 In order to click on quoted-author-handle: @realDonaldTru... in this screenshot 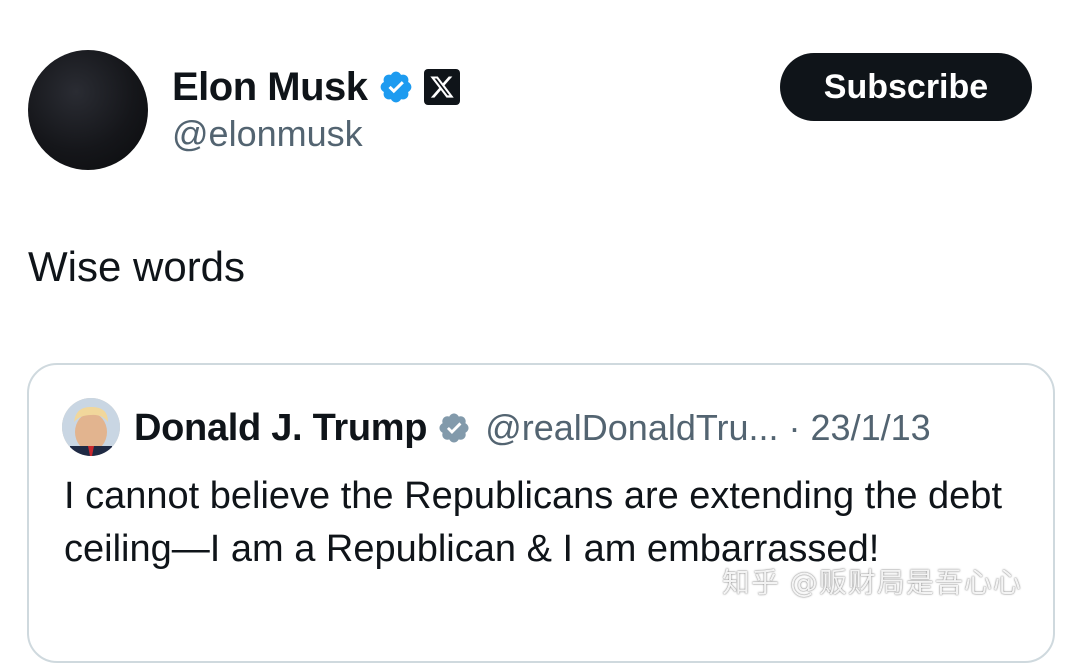, I will do `click(631, 428)`.